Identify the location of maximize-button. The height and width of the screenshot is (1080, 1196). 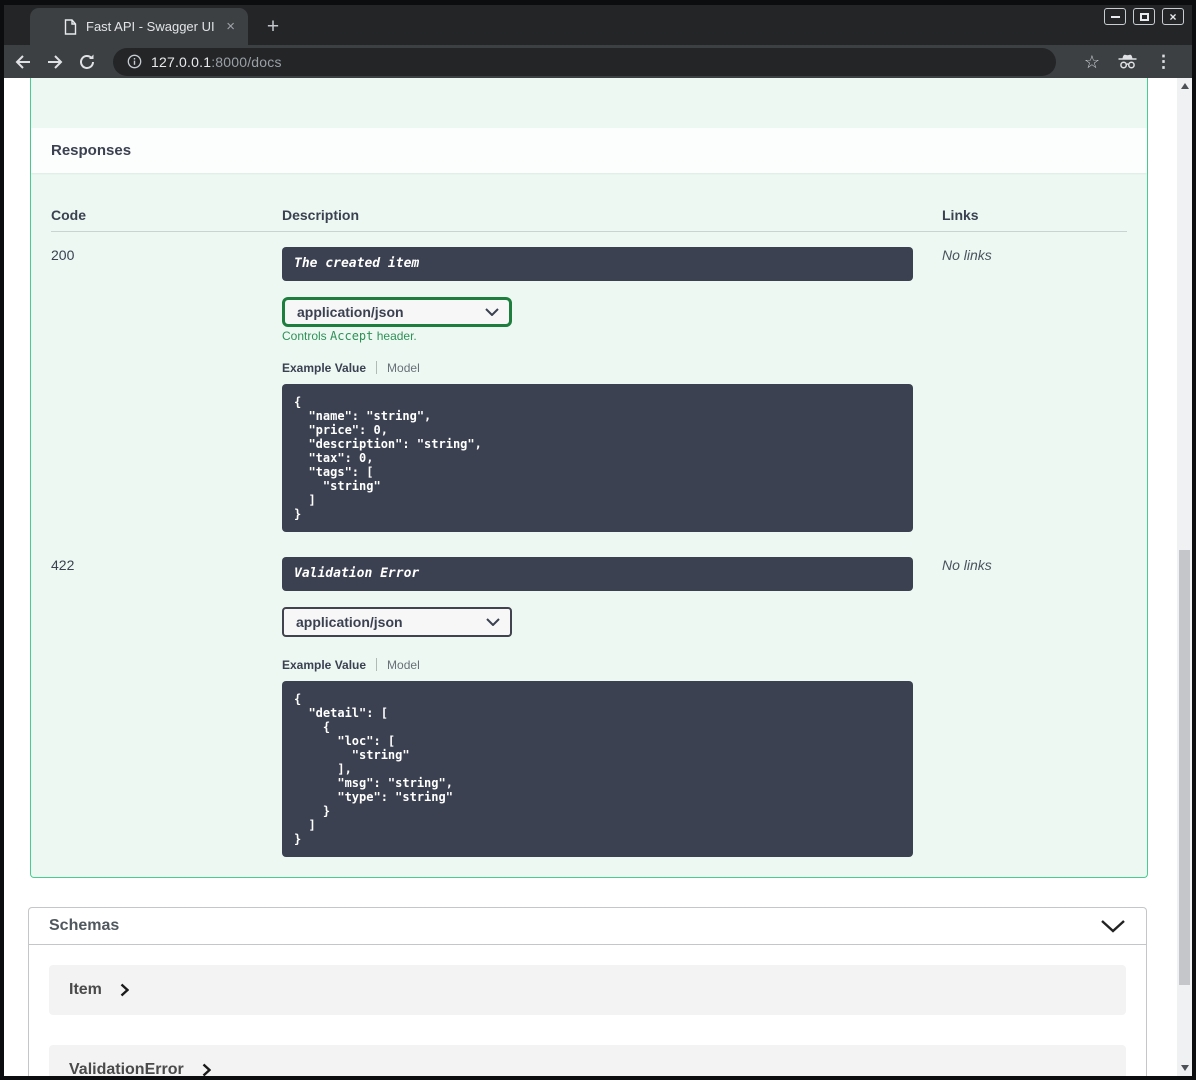
(1144, 16).